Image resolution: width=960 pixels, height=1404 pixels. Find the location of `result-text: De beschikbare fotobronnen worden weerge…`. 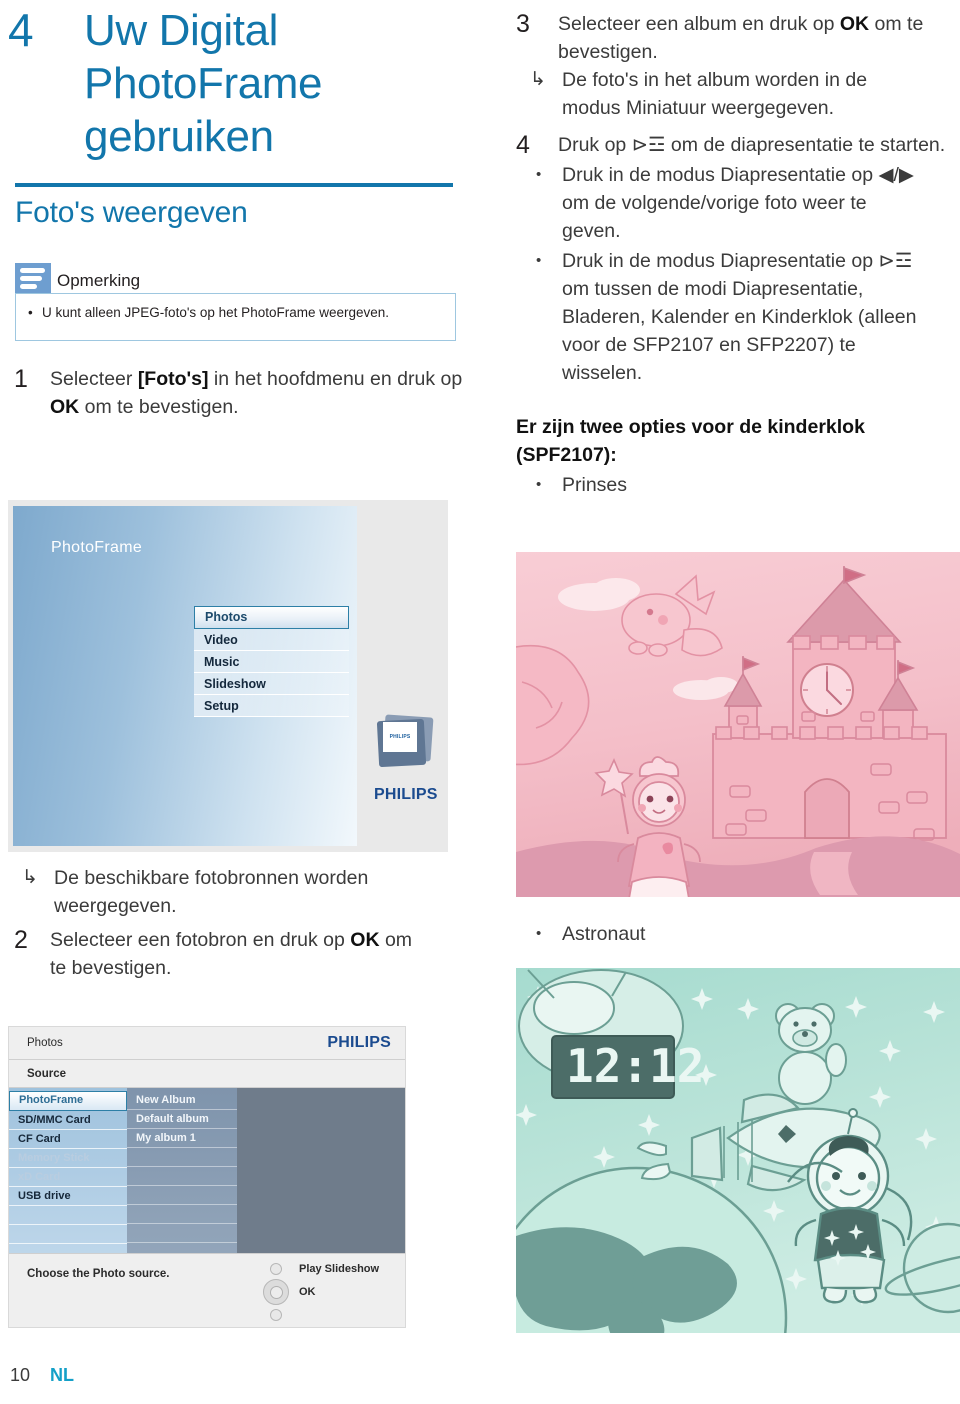

result-text: De beschikbare fotobronnen worden weerge… is located at coordinates (211, 892).